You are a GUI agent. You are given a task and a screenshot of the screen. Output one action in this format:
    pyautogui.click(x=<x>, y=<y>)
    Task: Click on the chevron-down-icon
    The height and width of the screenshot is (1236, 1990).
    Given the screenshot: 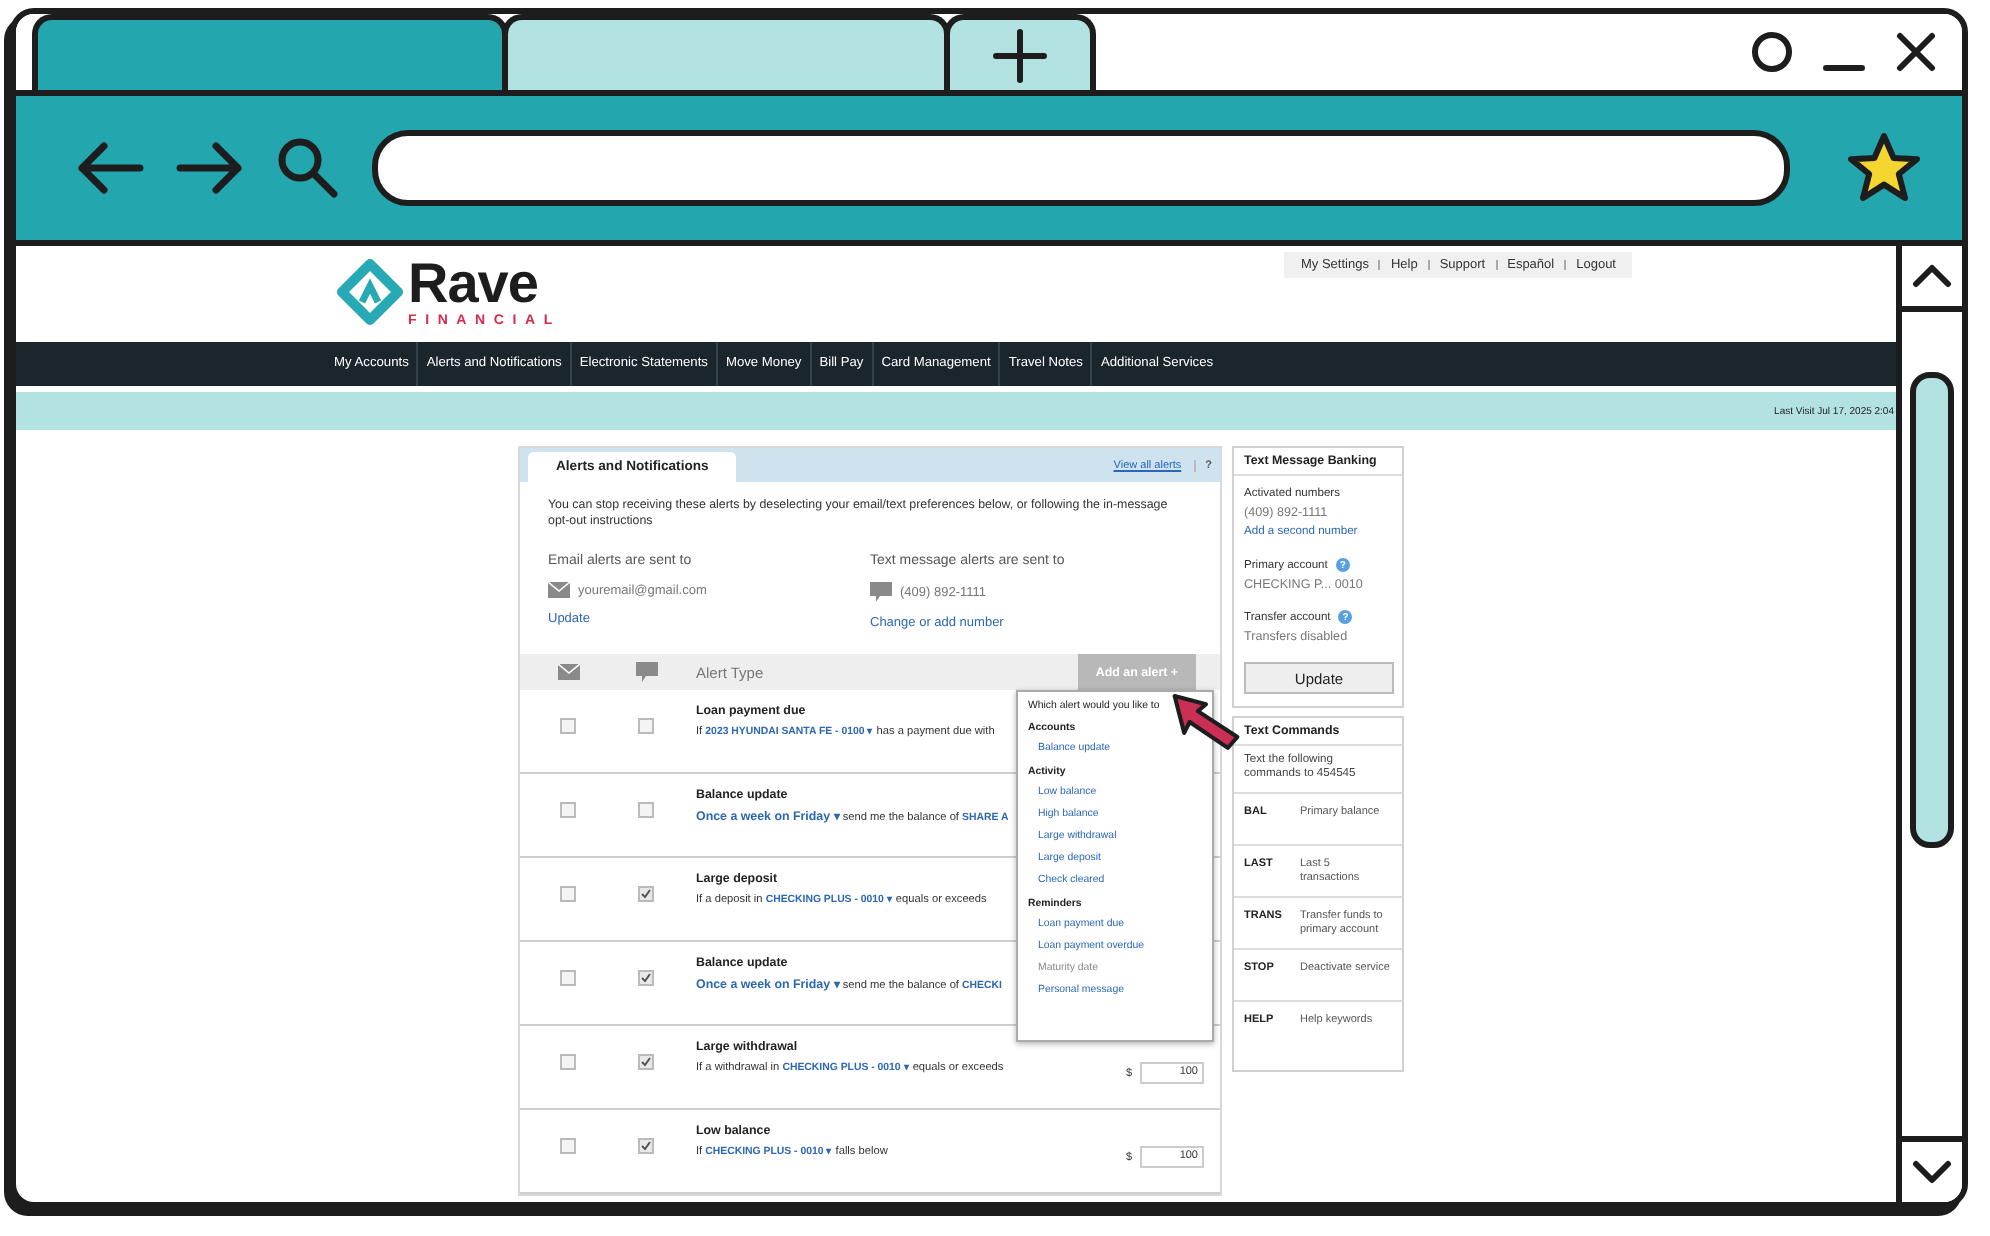 What is the action you would take?
    pyautogui.click(x=1932, y=1172)
    